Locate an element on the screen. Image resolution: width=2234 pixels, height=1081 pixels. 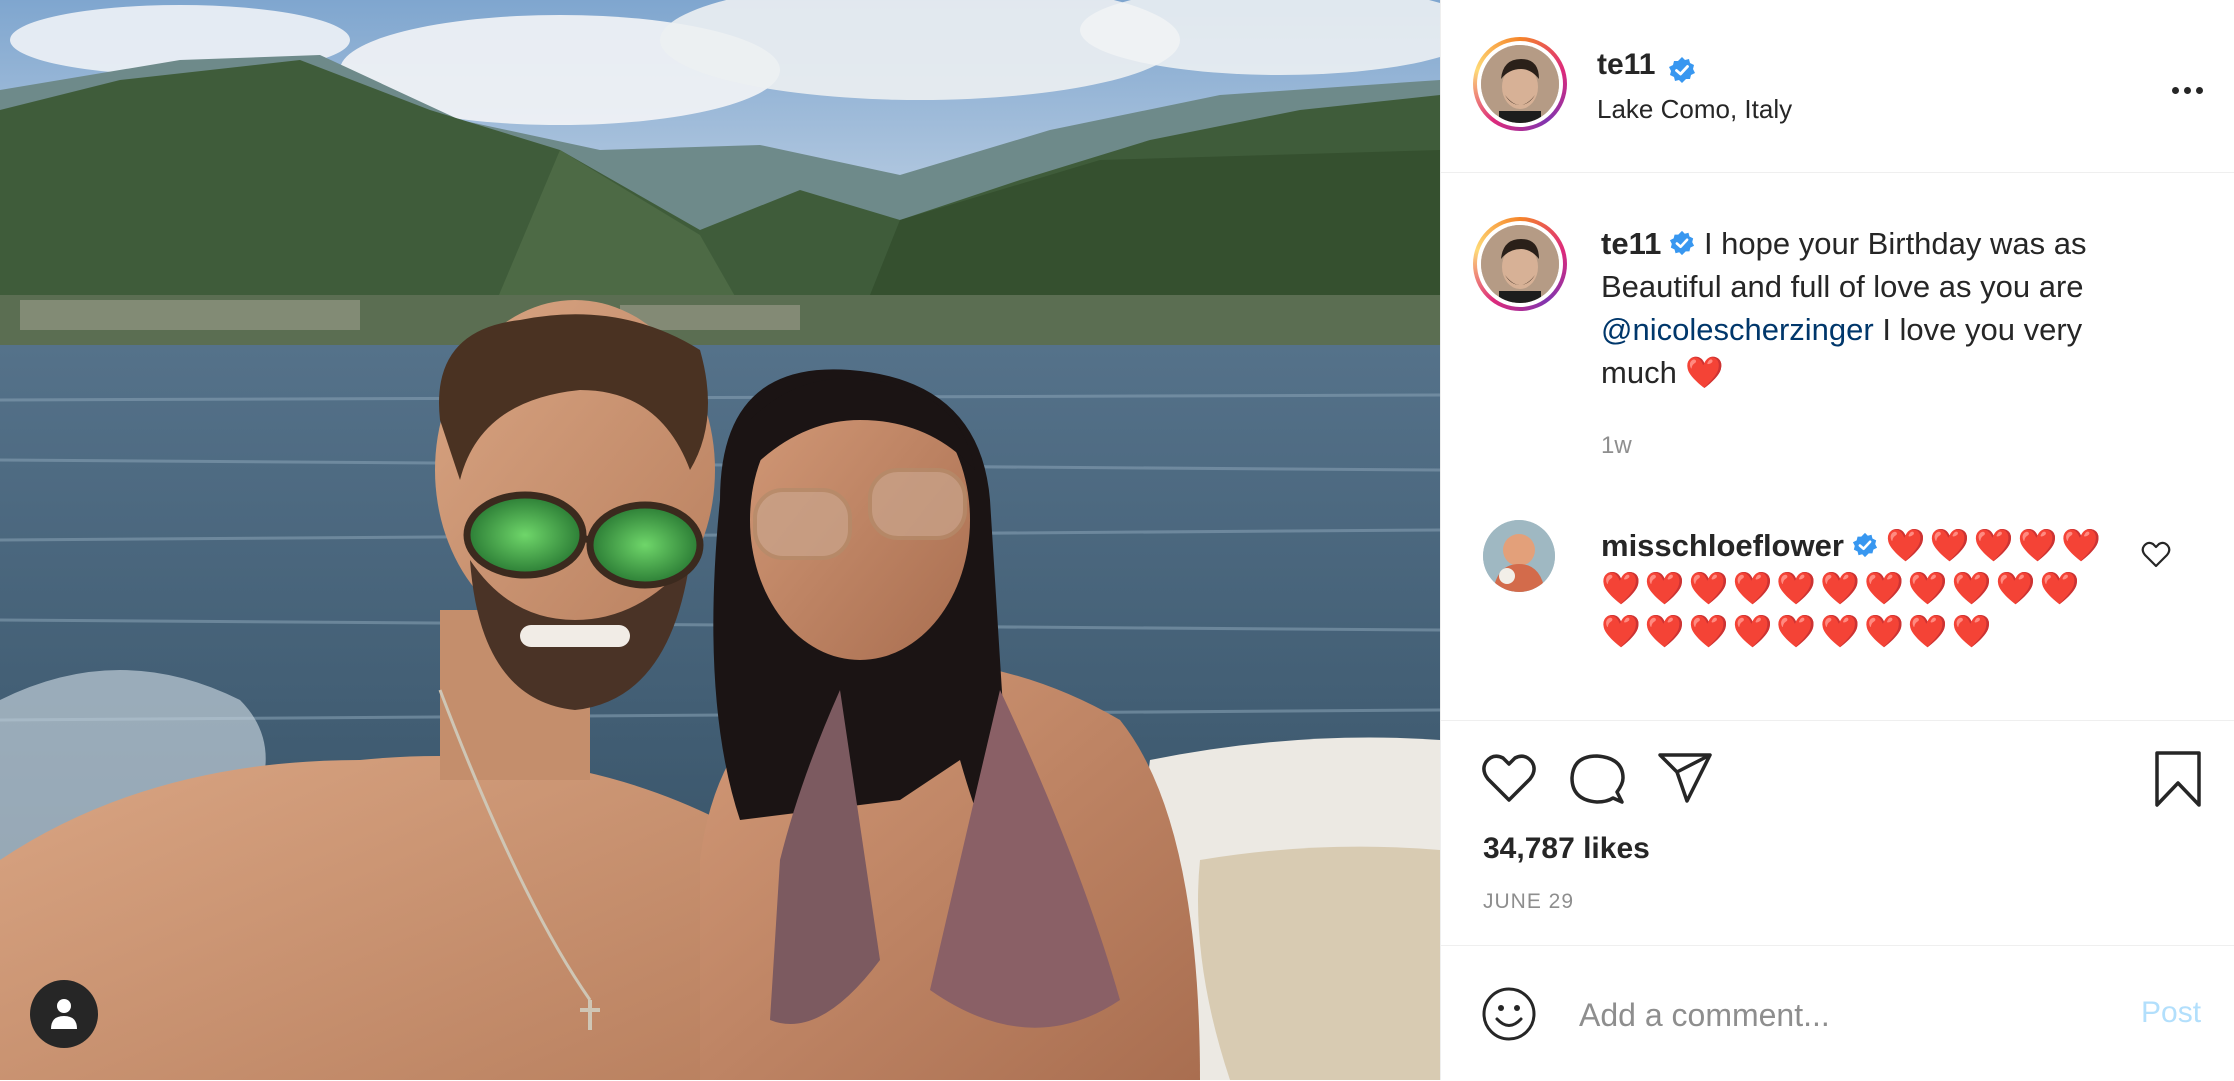
commenter-avatar-image is located at coordinates (1519, 556).